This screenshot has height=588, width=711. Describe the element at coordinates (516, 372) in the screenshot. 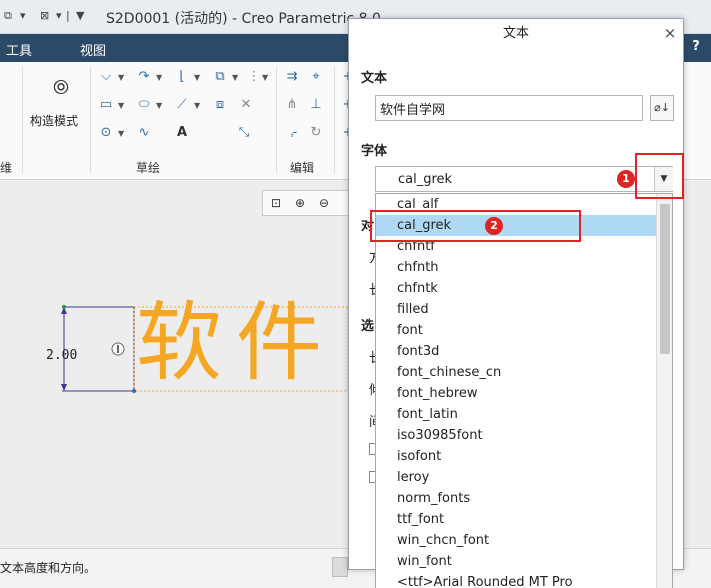

I see `font-option: font_chinese_cn` at that location.